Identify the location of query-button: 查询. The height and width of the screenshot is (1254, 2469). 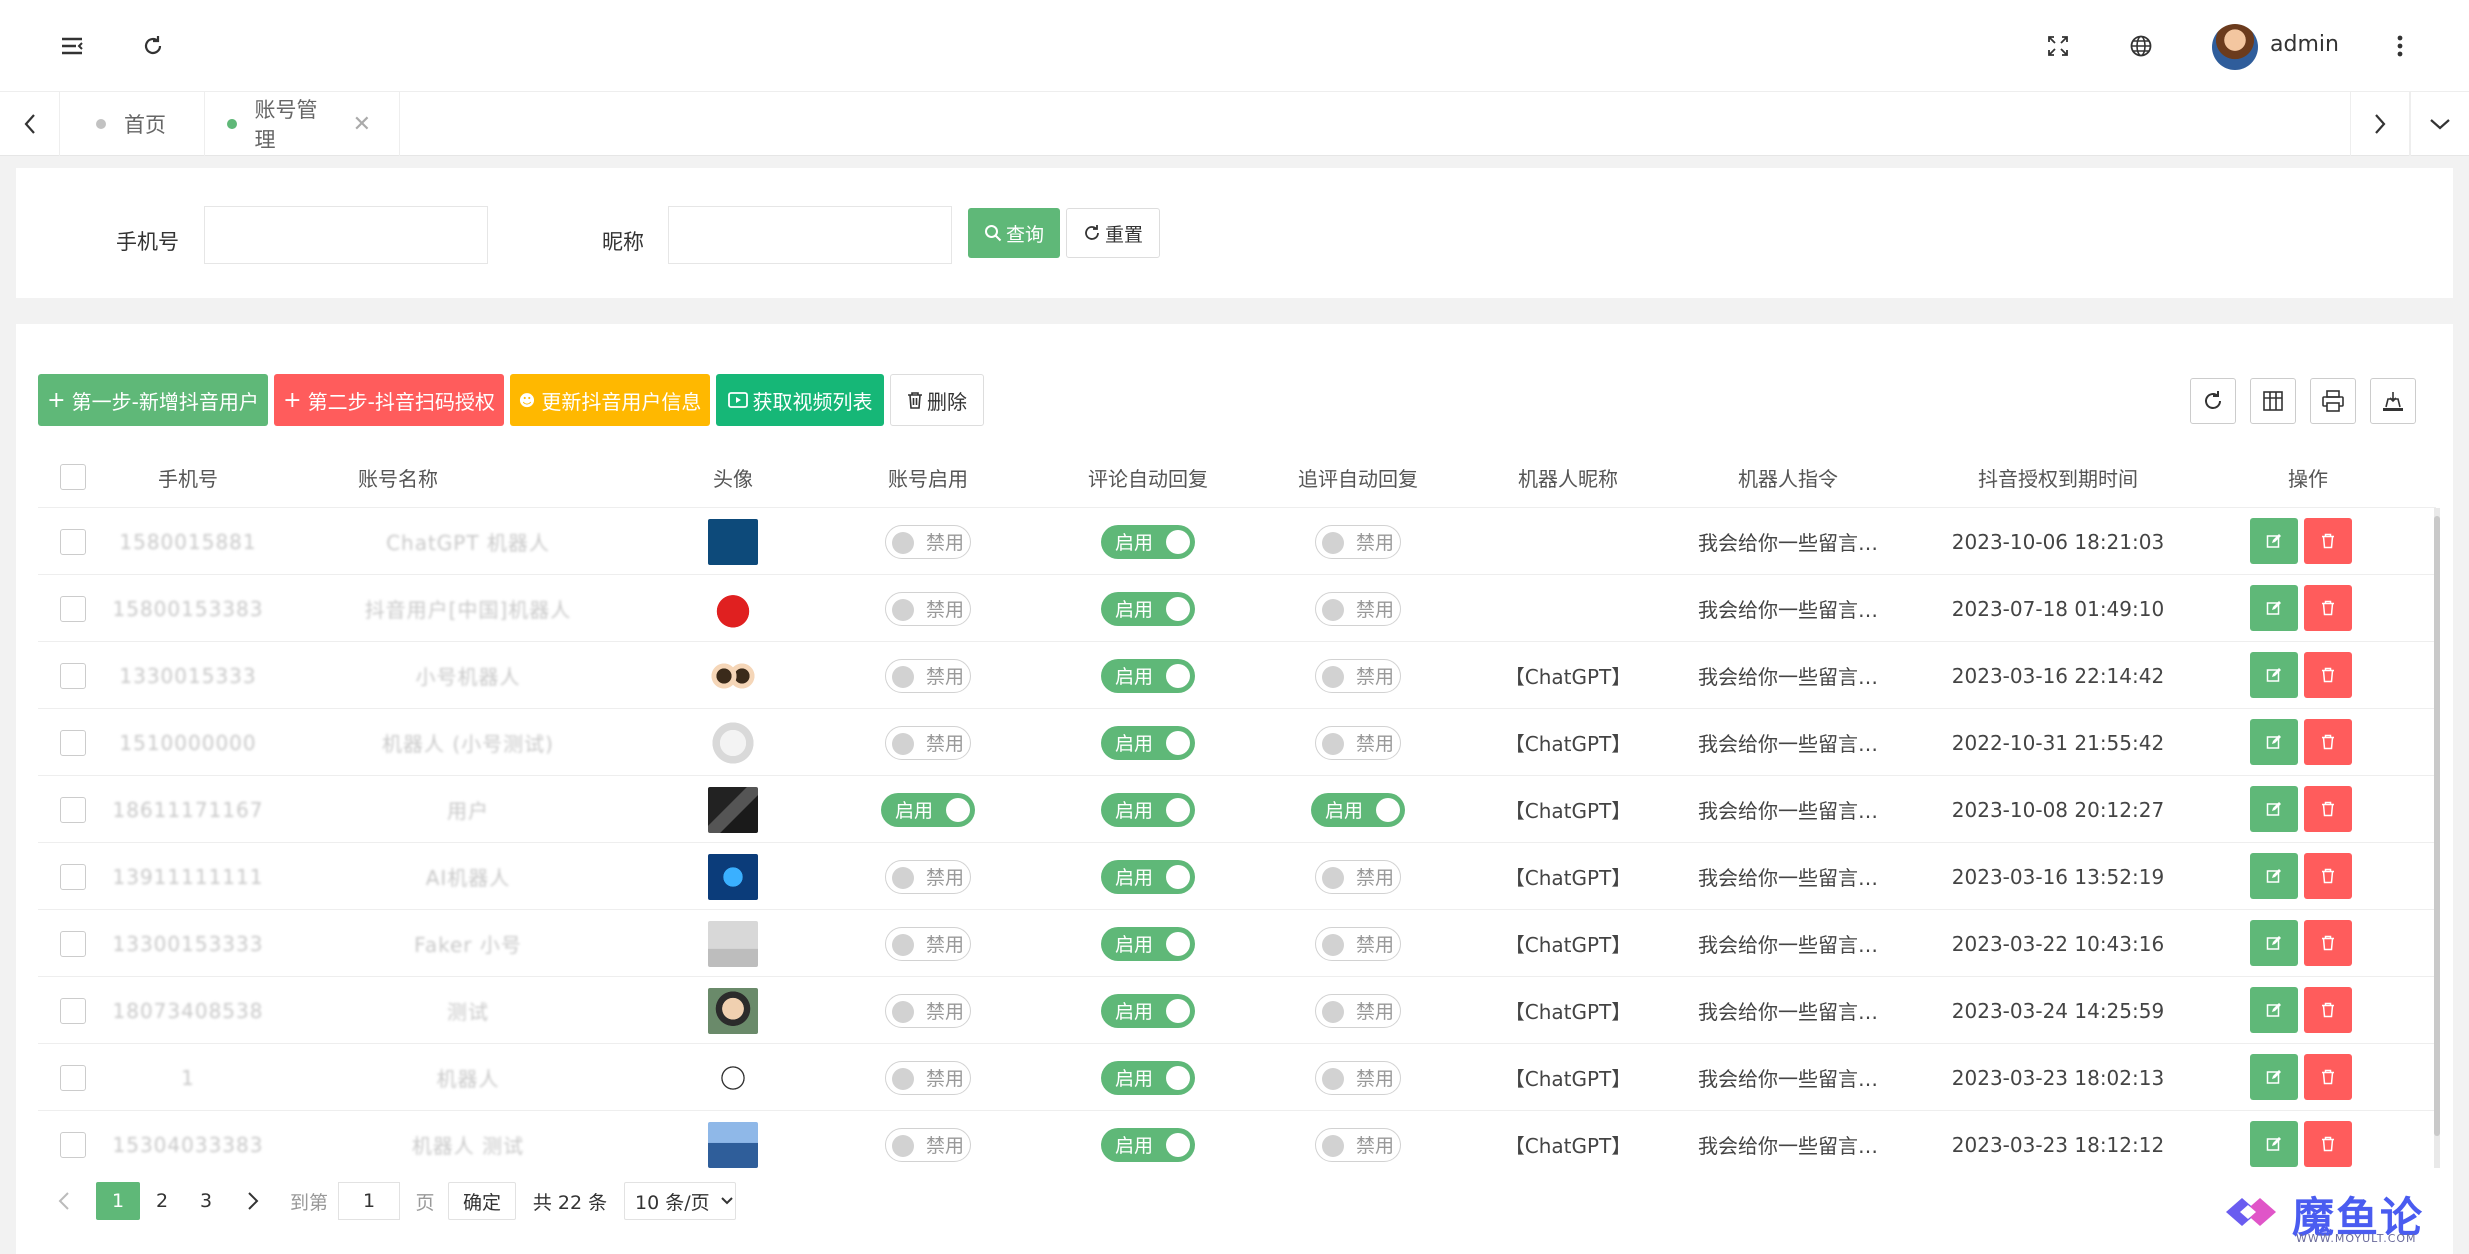
(1014, 233).